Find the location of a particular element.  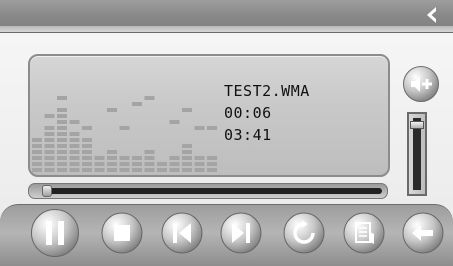

playlist-button is located at coordinates (364, 233).